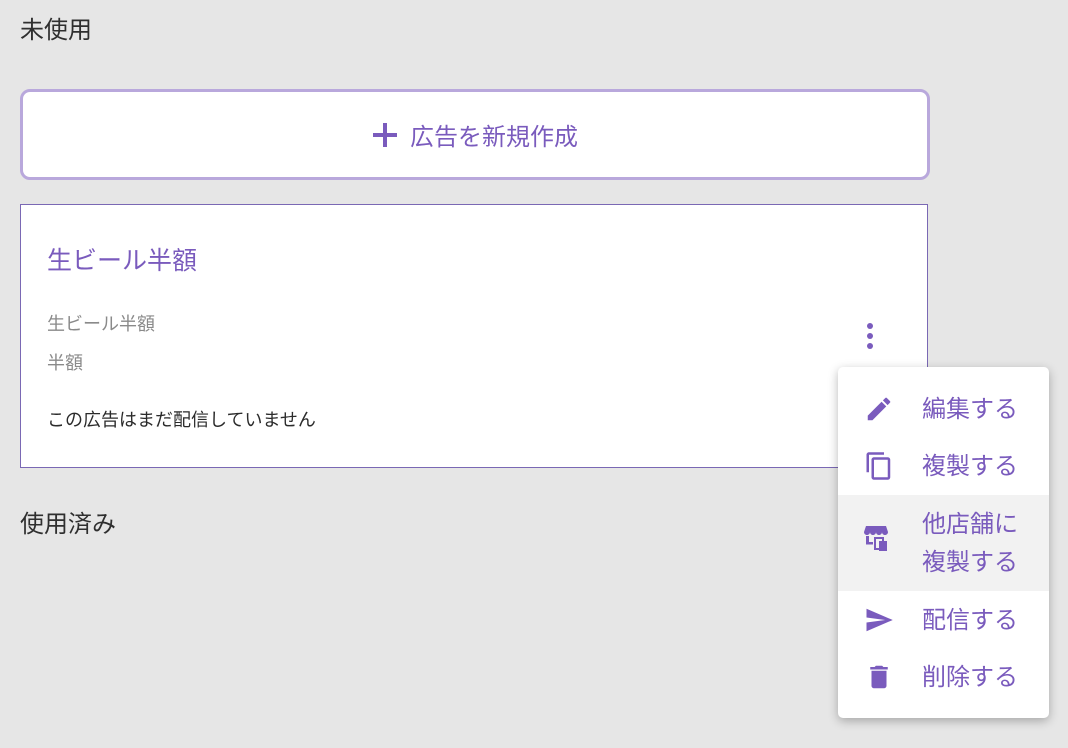  What do you see at coordinates (494, 137) in the screenshot?
I see `create-ad-button-label: 広告を新規作成` at bounding box center [494, 137].